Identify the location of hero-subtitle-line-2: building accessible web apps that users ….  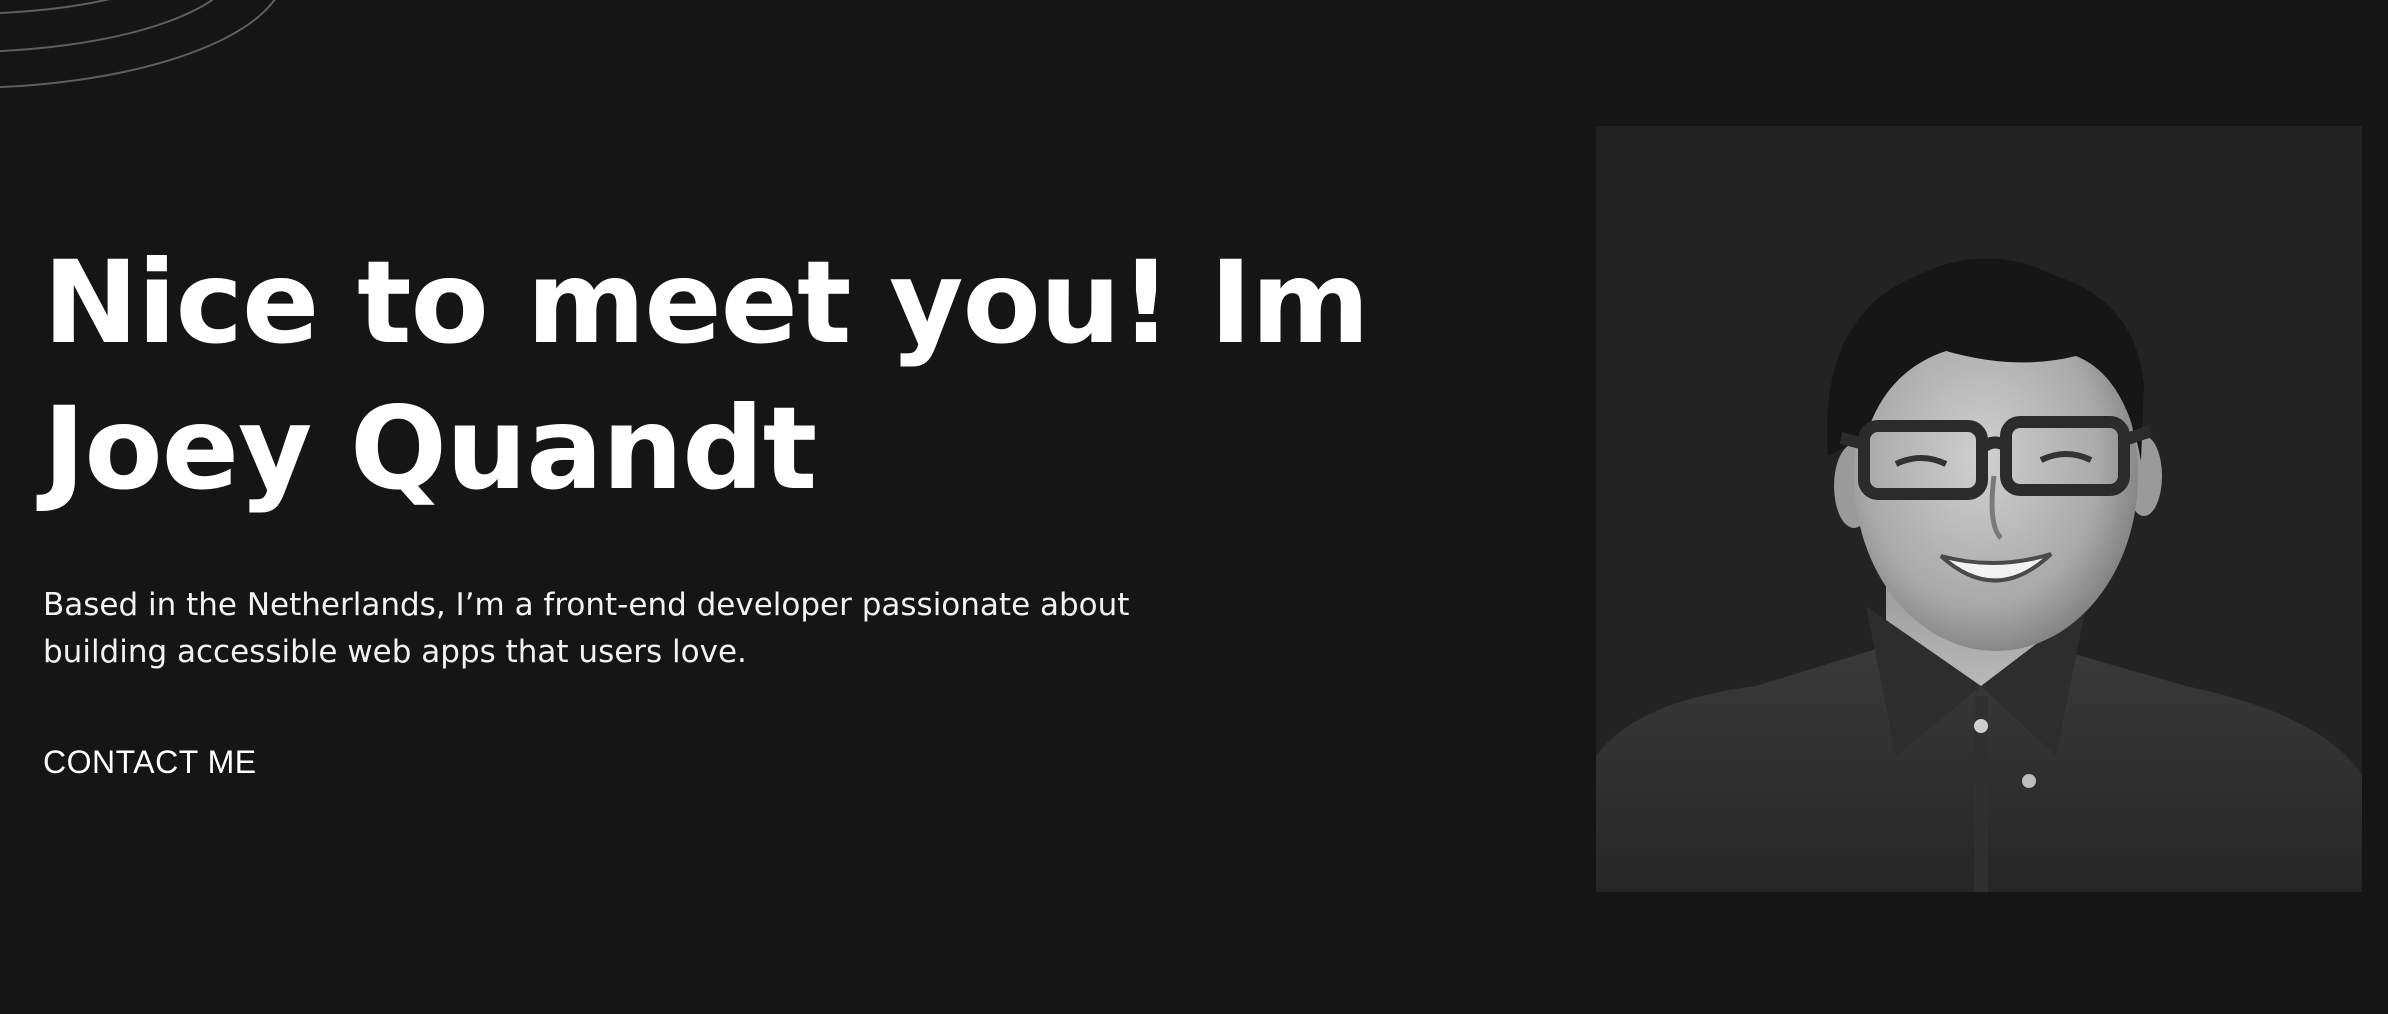
(395, 652).